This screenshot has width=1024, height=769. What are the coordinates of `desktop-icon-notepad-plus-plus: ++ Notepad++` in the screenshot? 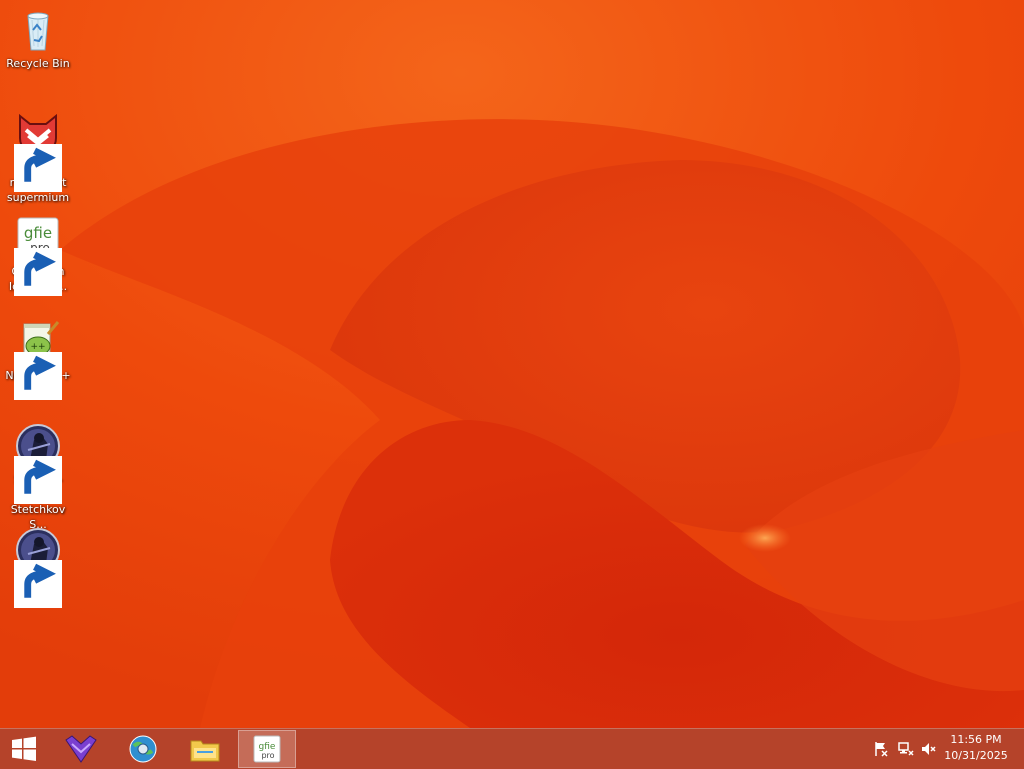 It's located at (38, 359).